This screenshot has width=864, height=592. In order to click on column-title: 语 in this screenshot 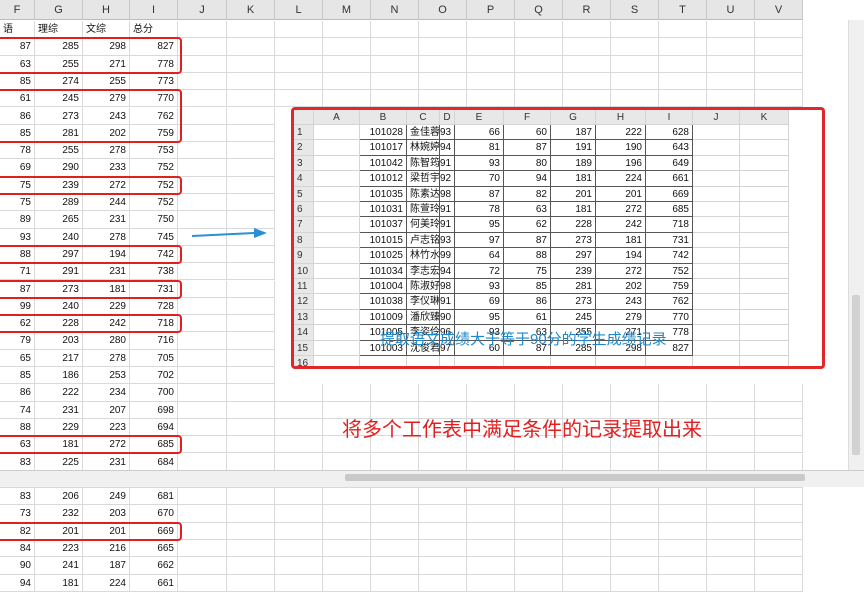, I will do `click(17, 29)`.